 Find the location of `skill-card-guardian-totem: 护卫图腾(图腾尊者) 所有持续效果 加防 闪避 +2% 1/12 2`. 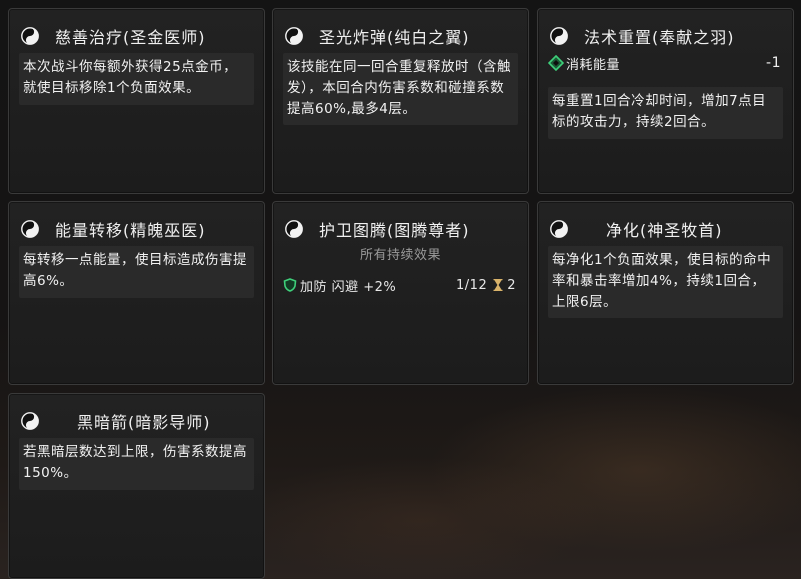

skill-card-guardian-totem: 护卫图腾(图腾尊者) 所有持续效果 加防 闪避 +2% 1/12 2 is located at coordinates (400, 293).